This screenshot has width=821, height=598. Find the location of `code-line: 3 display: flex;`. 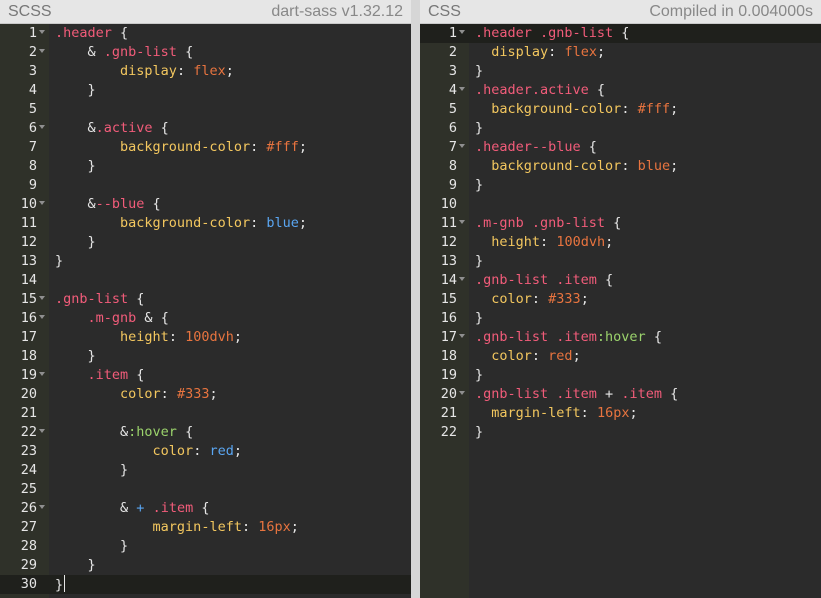

code-line: 3 display: flex; is located at coordinates (205, 71).